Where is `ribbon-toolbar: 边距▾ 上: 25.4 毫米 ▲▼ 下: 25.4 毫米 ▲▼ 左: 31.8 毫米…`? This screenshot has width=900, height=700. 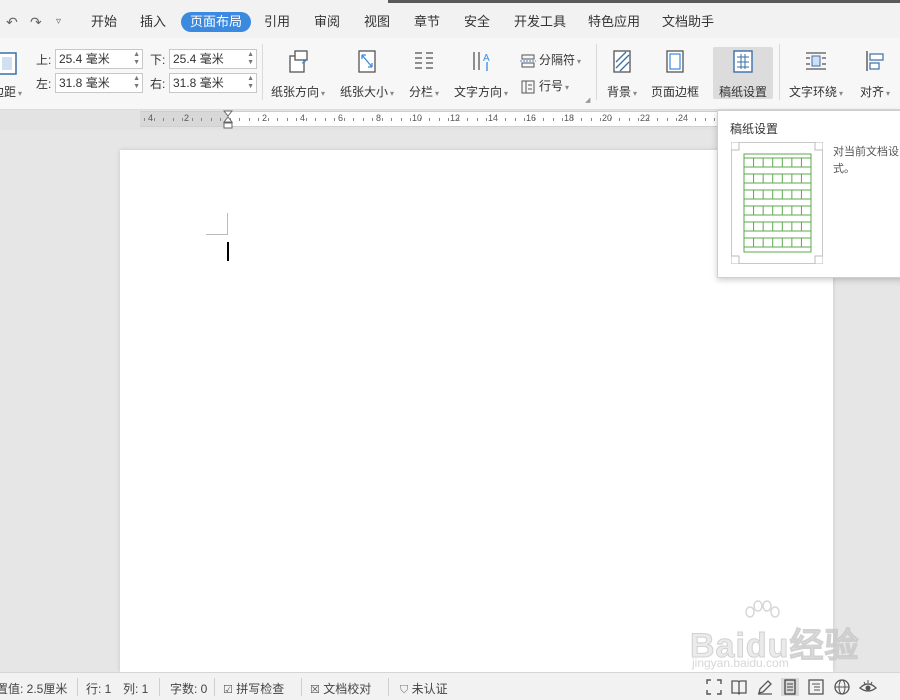 ribbon-toolbar: 边距▾ 上: 25.4 毫米 ▲▼ 下: 25.4 毫米 ▲▼ 左: 31.8 毫米… is located at coordinates (450, 74).